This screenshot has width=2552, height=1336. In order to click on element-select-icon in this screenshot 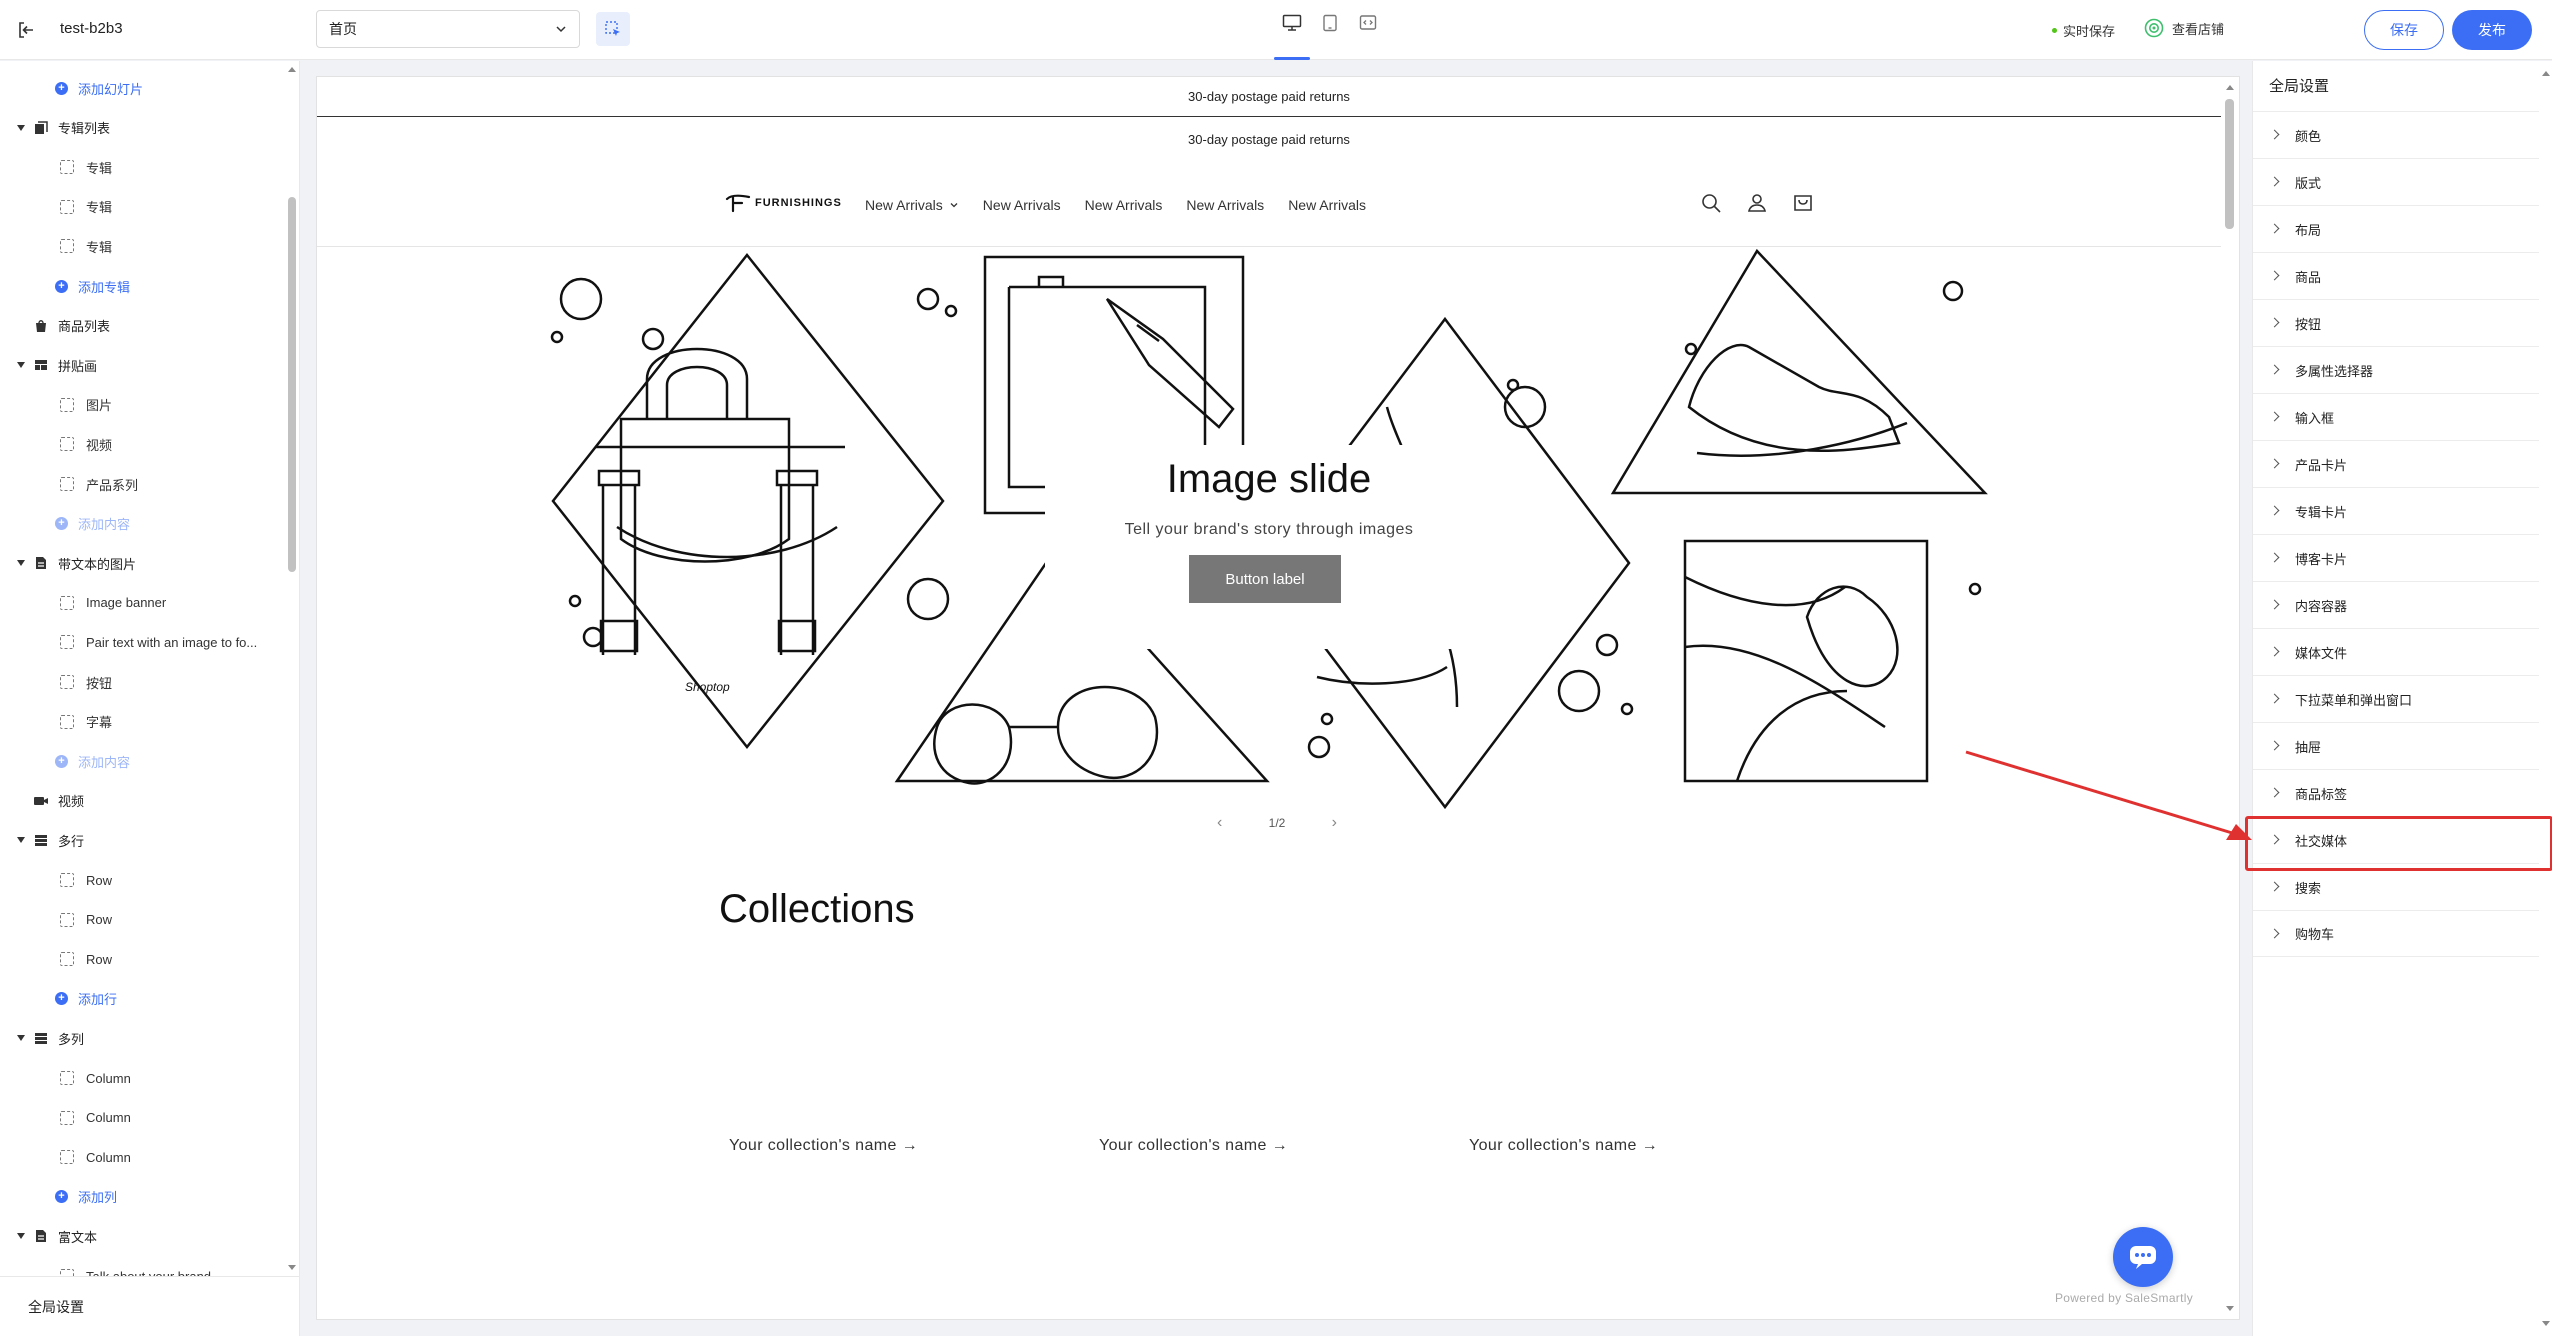, I will do `click(613, 29)`.